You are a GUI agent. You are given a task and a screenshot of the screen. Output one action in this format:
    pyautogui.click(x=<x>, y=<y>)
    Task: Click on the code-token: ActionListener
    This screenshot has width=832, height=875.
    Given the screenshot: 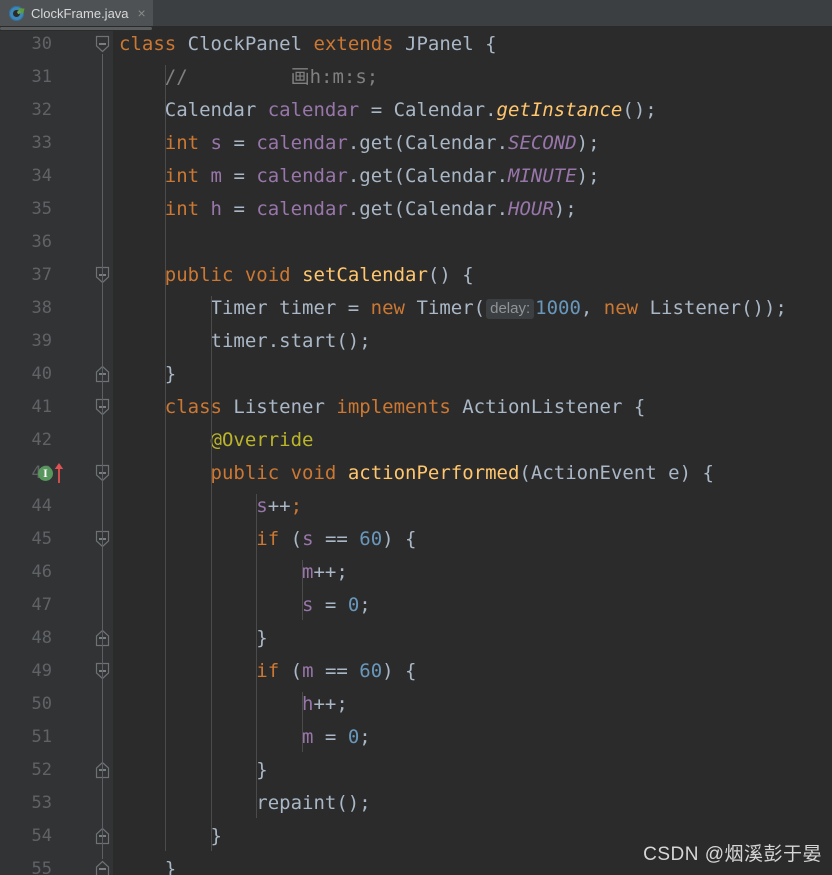 What is the action you would take?
    pyautogui.click(x=542, y=407)
    